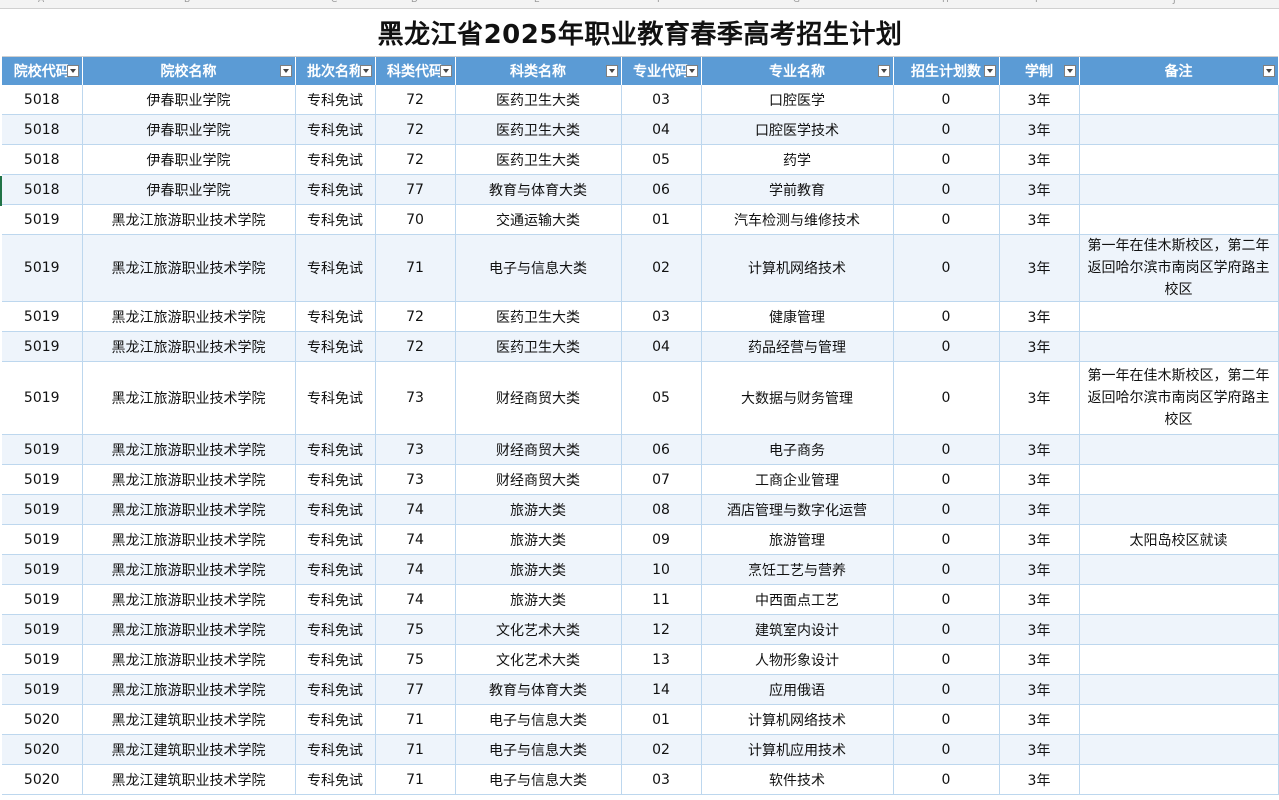 Image resolution: width=1279 pixels, height=800 pixels. Describe the element at coordinates (797, 316) in the screenshot. I see `major-name-cell: 健康管理` at that location.